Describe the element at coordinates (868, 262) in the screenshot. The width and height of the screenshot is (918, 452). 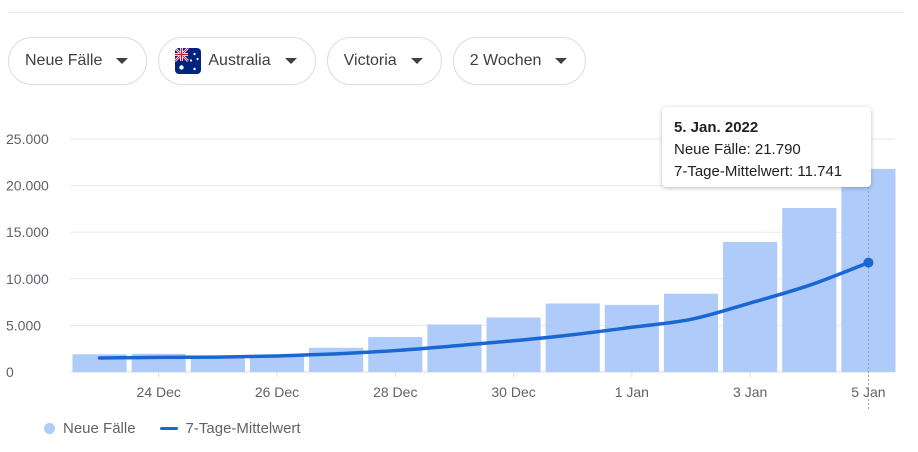
I see `average-point-highlight` at that location.